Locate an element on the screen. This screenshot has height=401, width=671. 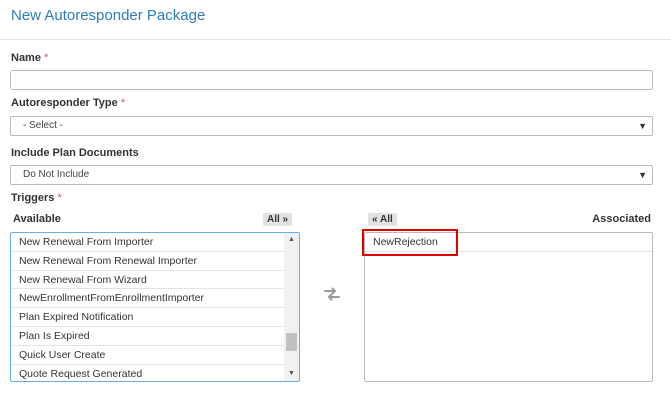
available-heading: Available is located at coordinates (37, 219).